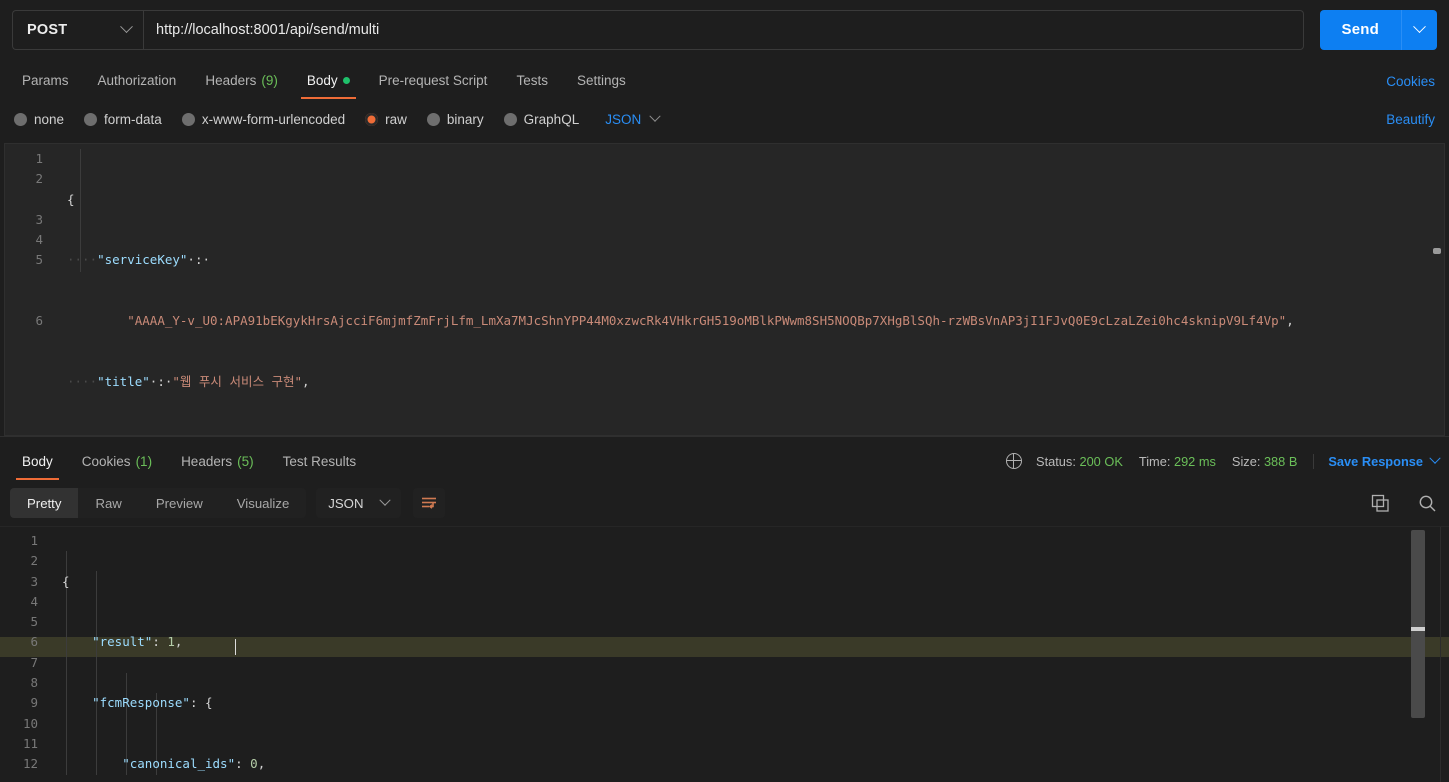 The height and width of the screenshot is (782, 1449). I want to click on radio-label: GraphQL, so click(551, 119).